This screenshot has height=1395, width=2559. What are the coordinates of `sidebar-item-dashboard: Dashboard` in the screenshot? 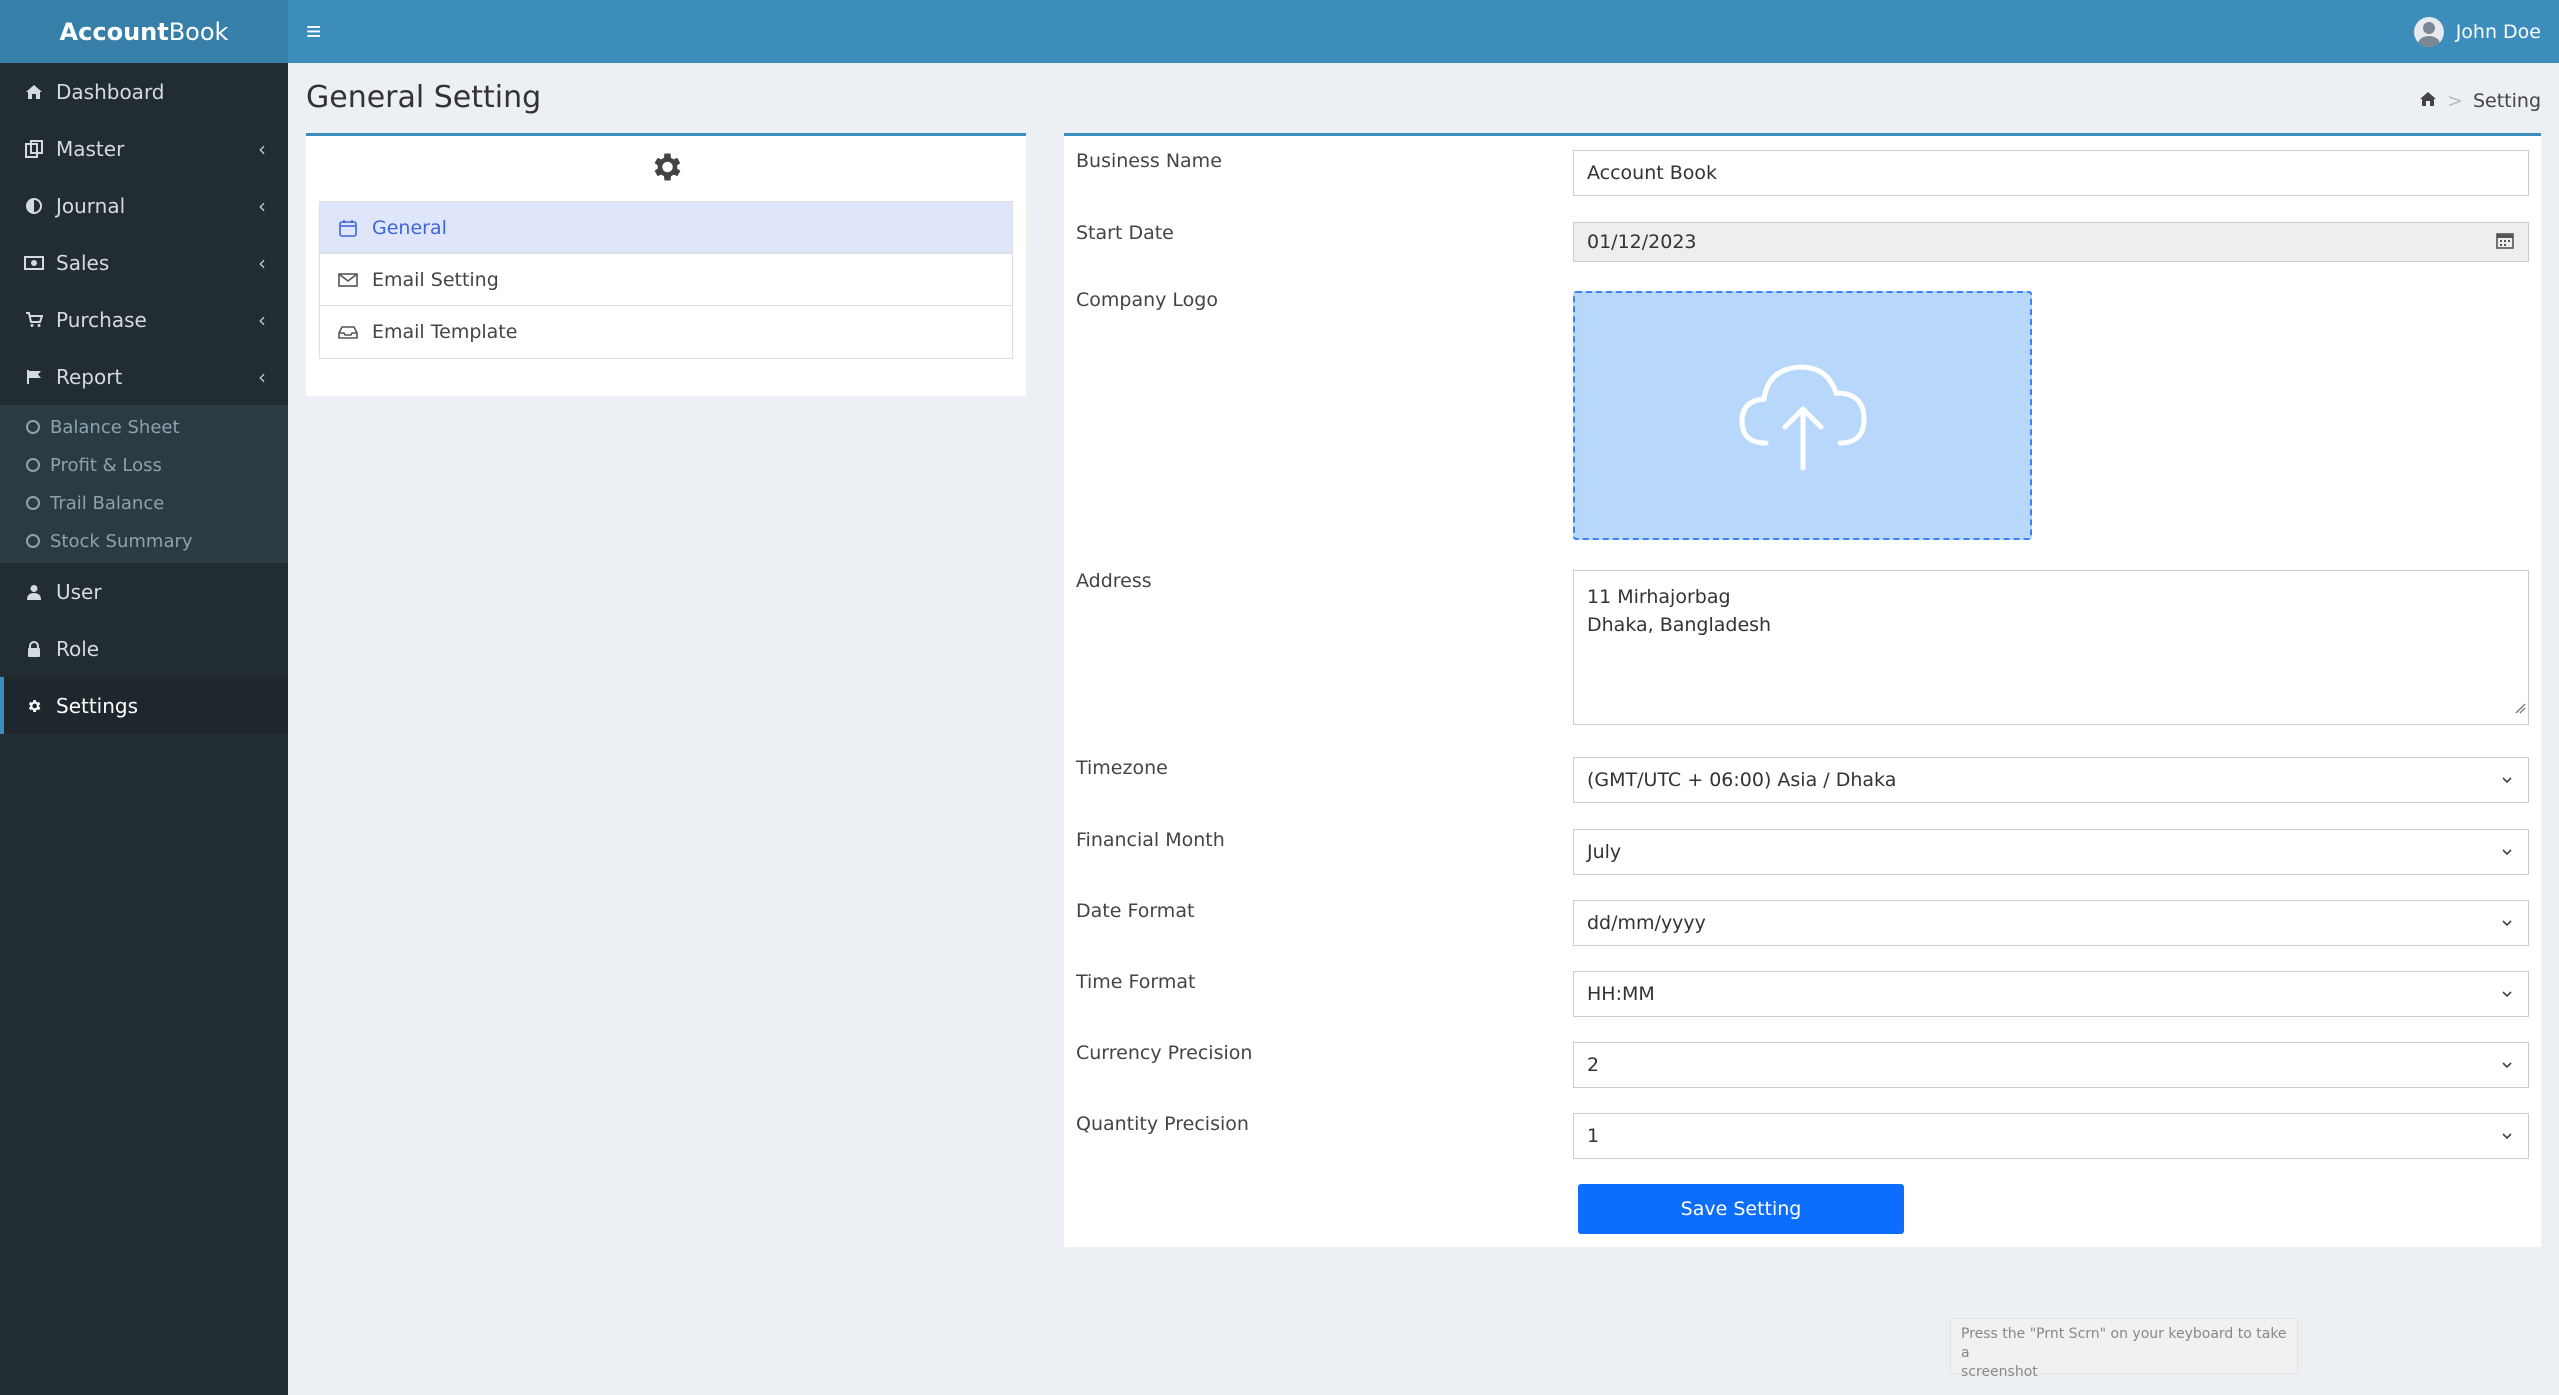 It's located at (144, 91).